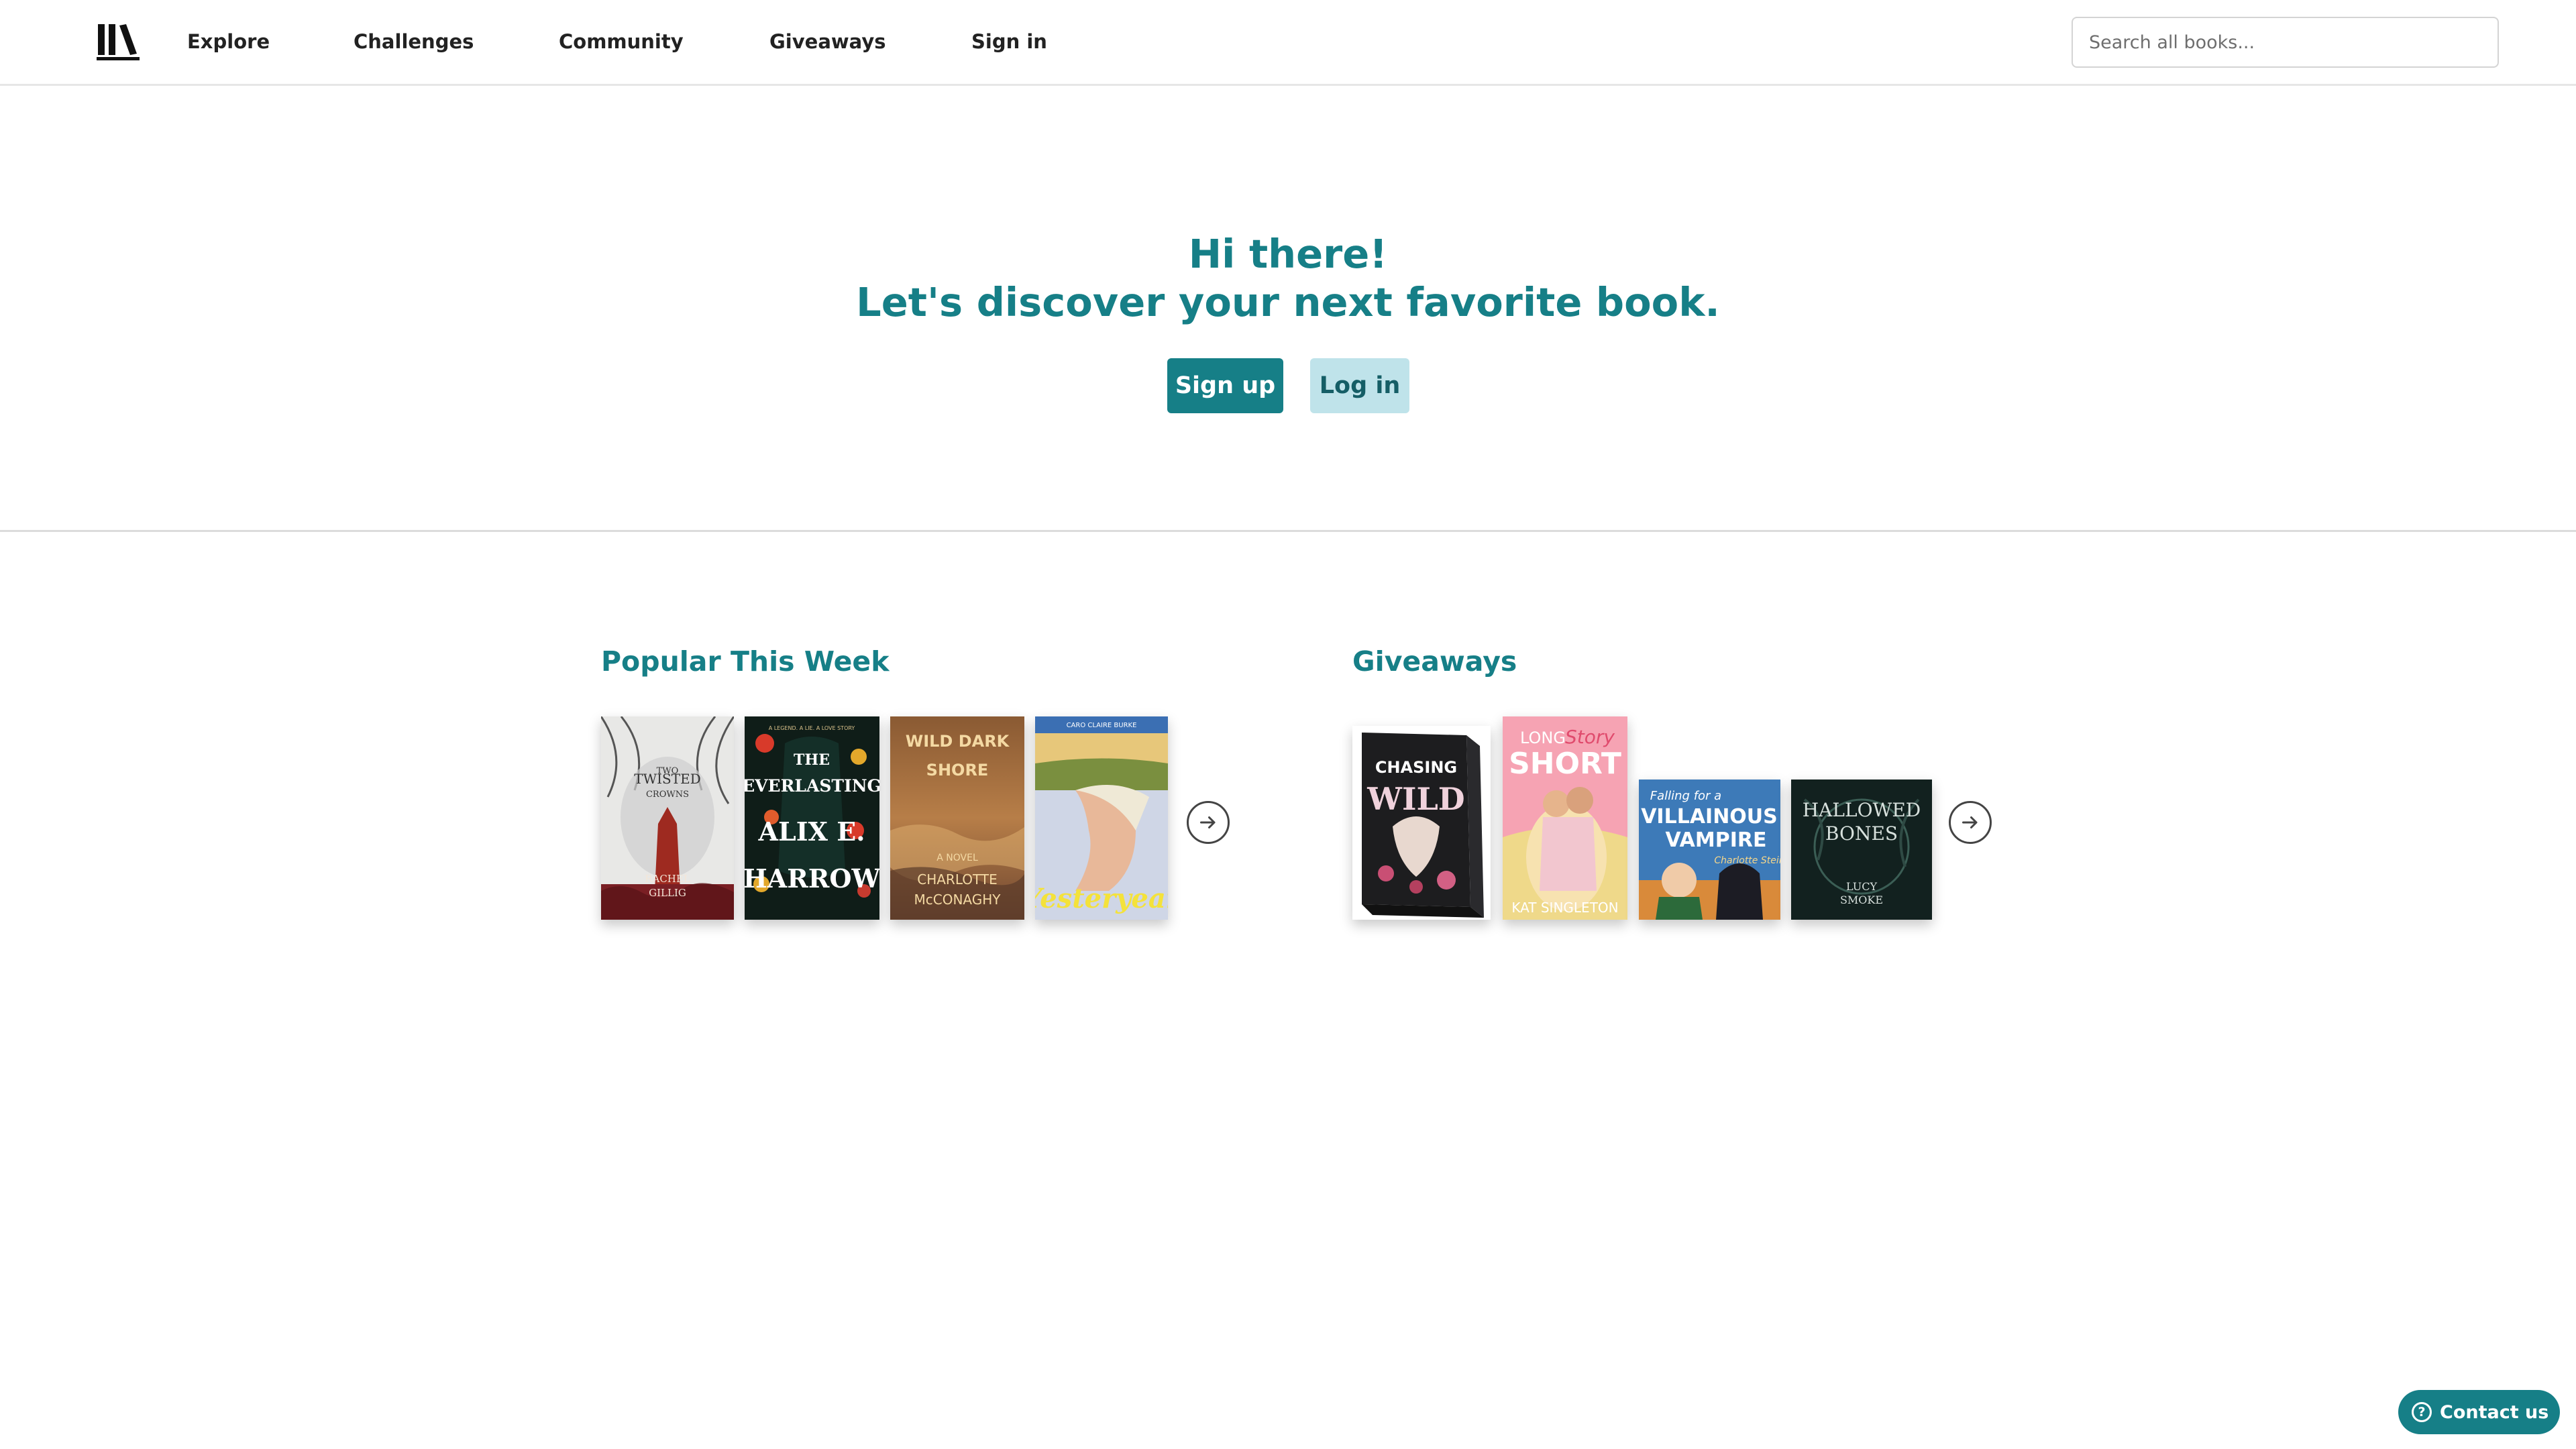 This screenshot has height=1449, width=2576. I want to click on book-cover-chasing-wild: CHASING WILD, so click(1421, 823).